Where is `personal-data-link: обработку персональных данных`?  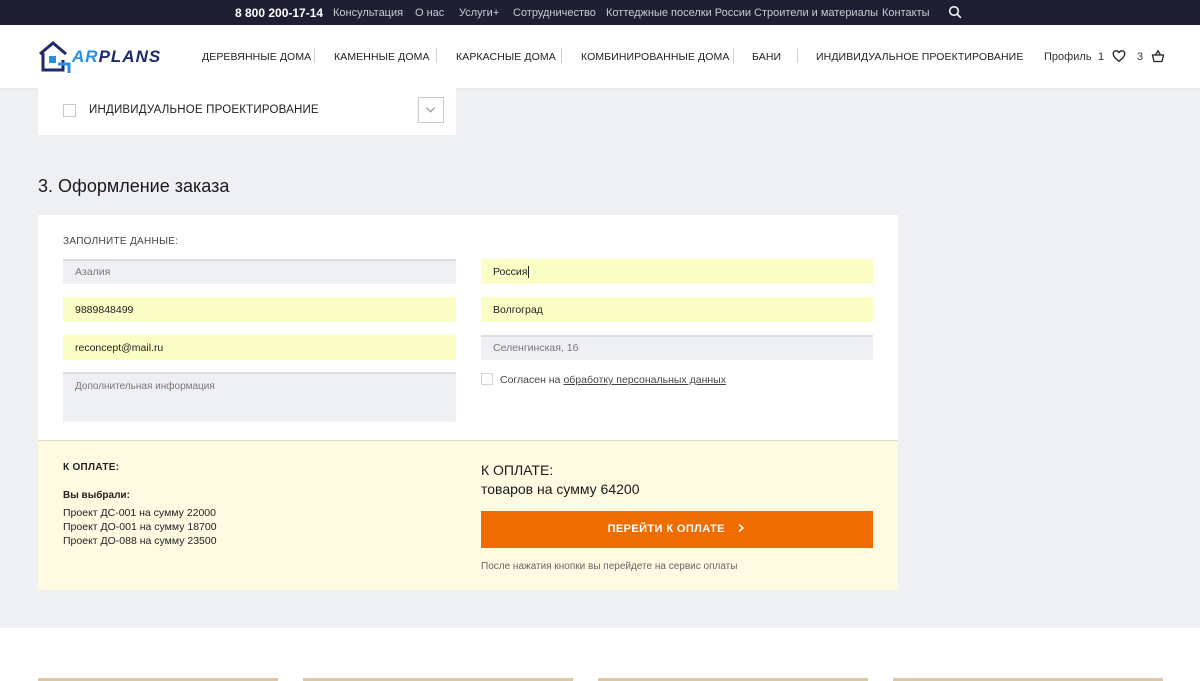 personal-data-link: обработку персональных данных is located at coordinates (644, 380).